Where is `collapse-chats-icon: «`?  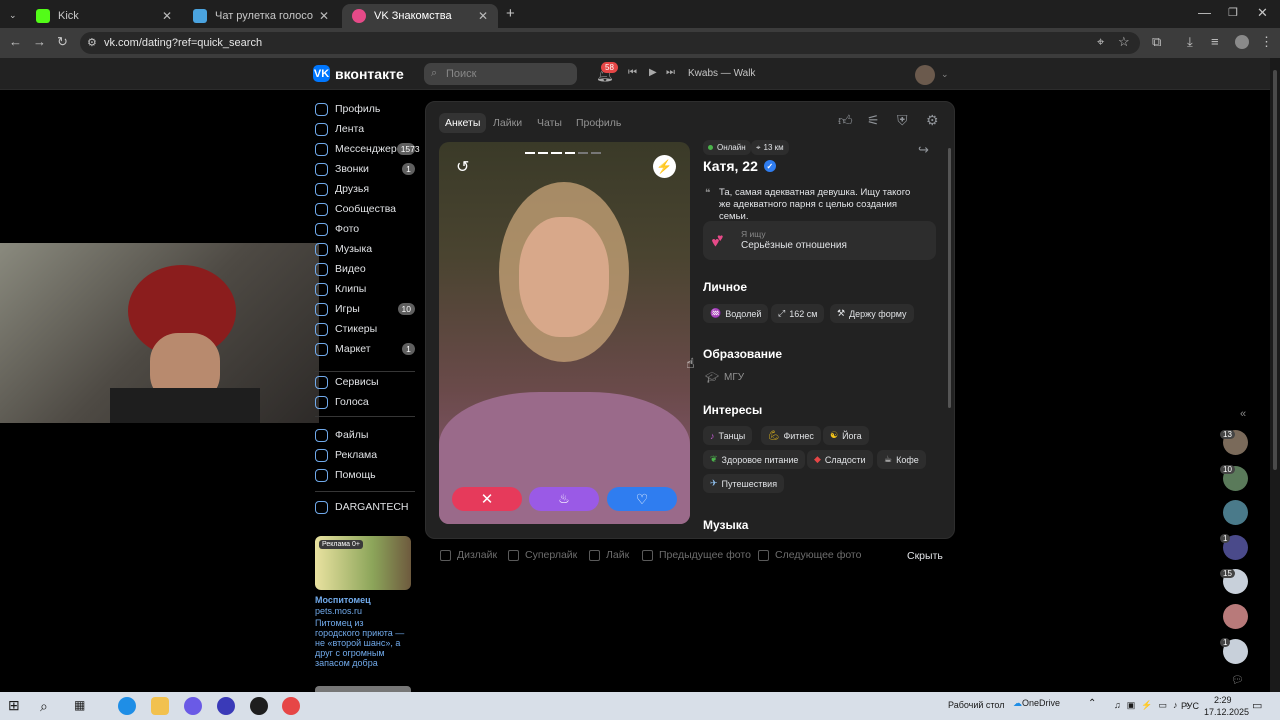 collapse-chats-icon: « is located at coordinates (1243, 414).